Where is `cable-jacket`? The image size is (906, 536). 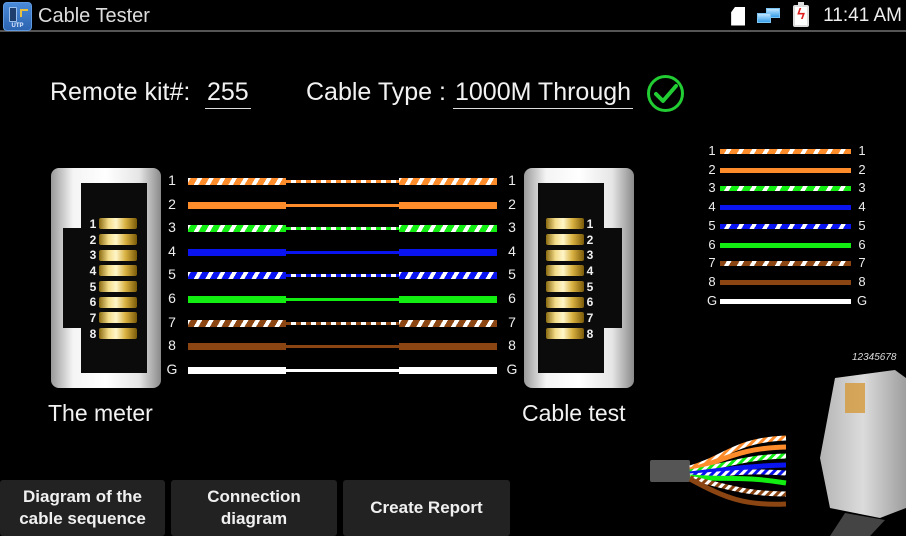 cable-jacket is located at coordinates (670, 471).